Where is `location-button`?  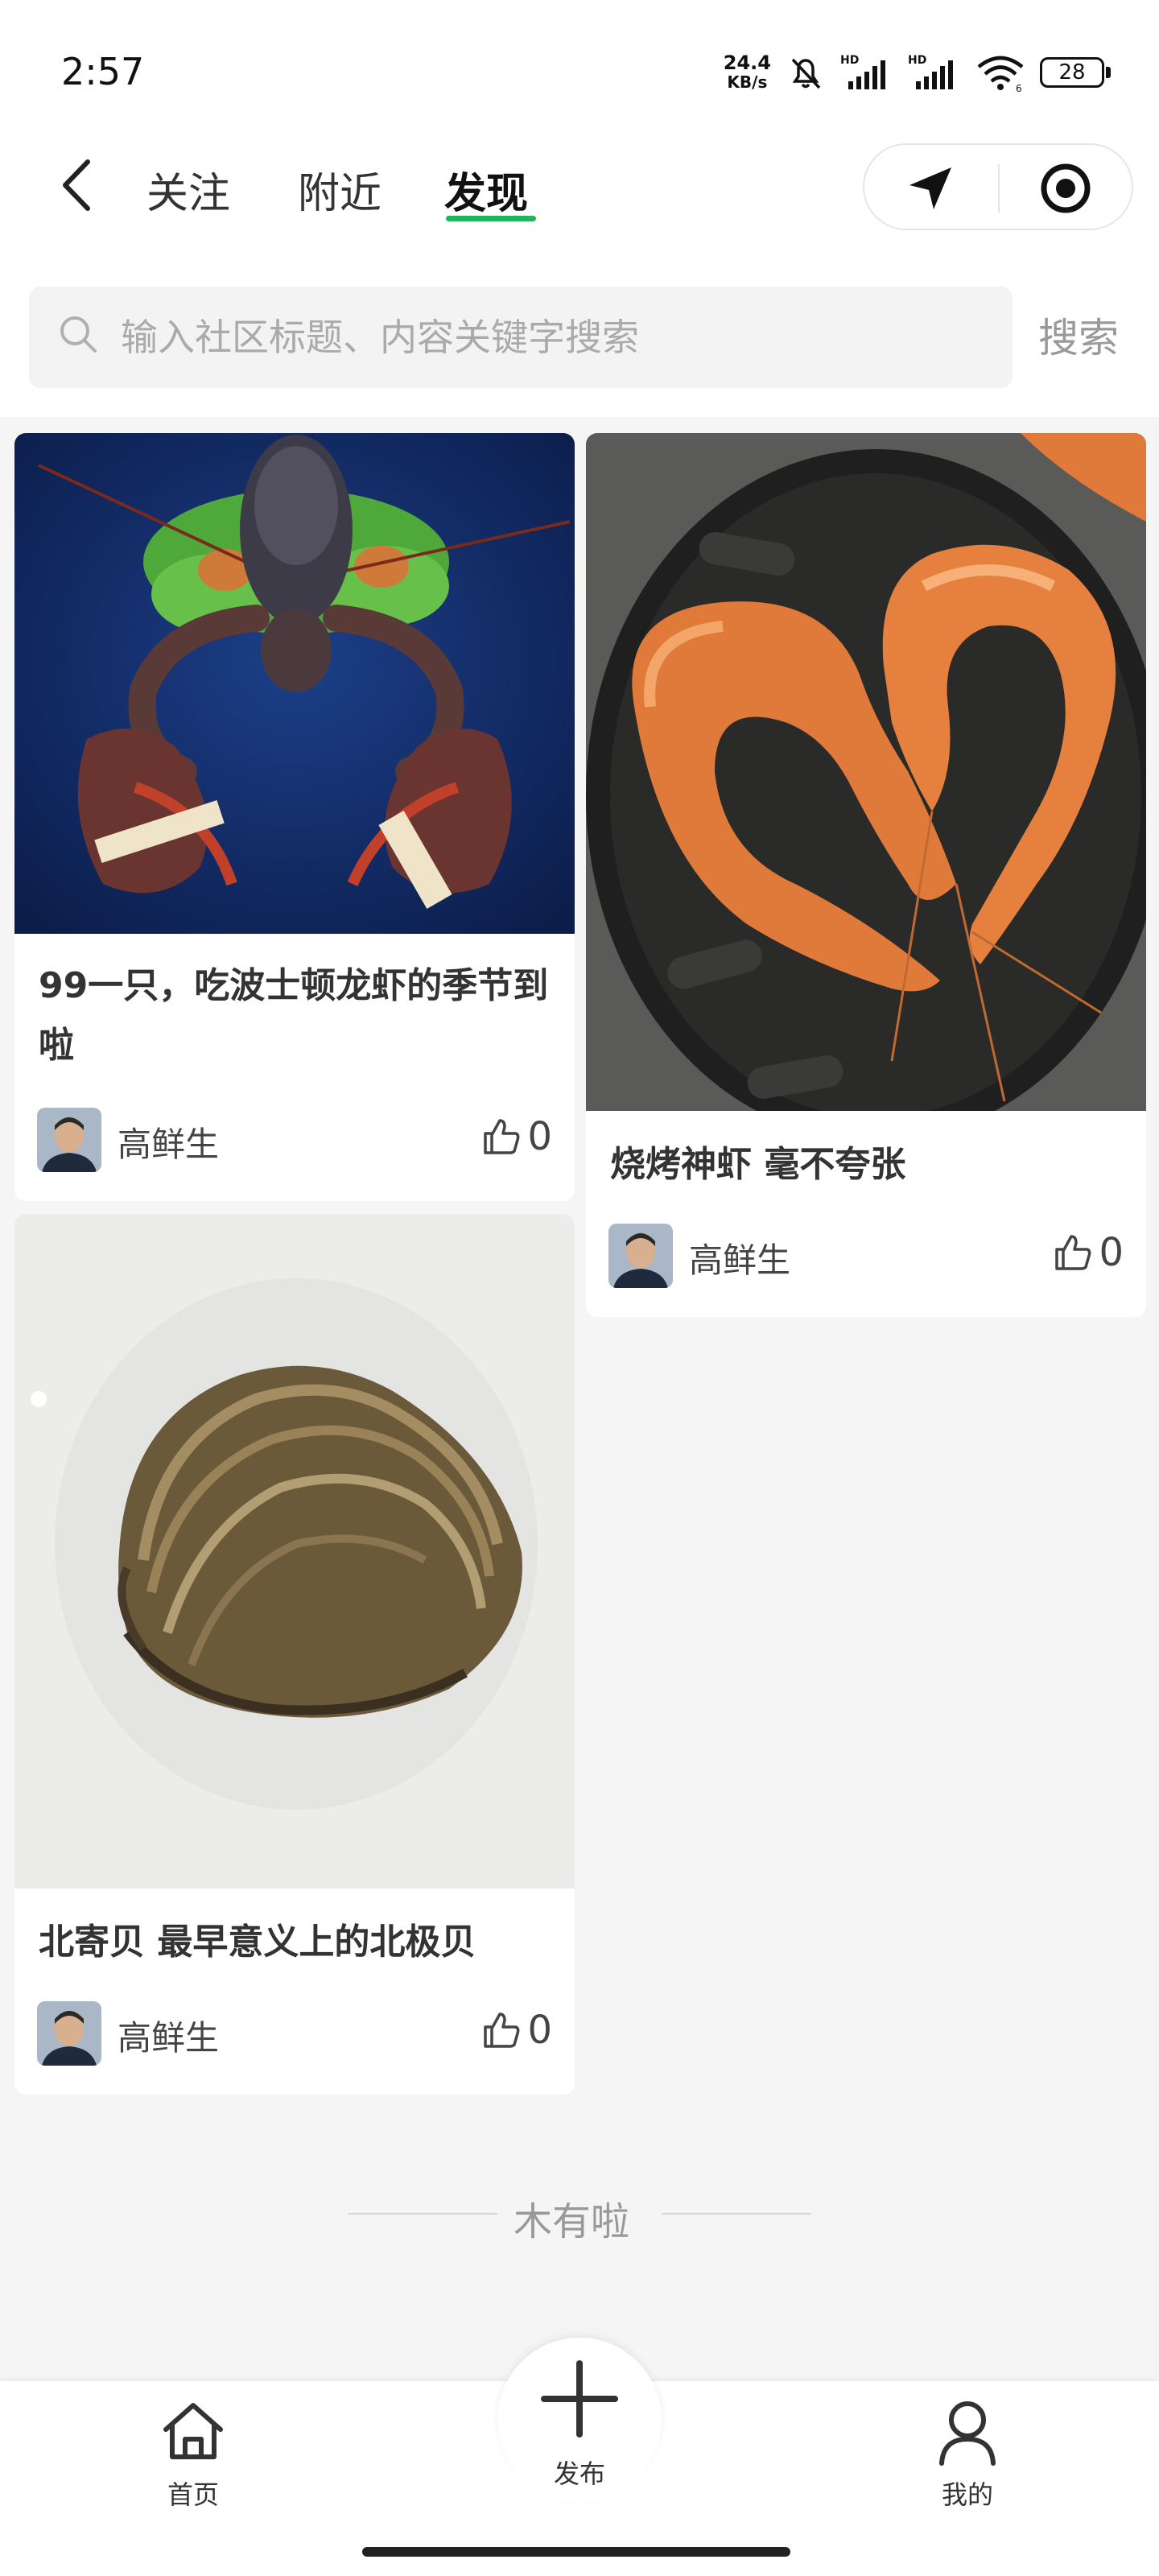 location-button is located at coordinates (930, 188).